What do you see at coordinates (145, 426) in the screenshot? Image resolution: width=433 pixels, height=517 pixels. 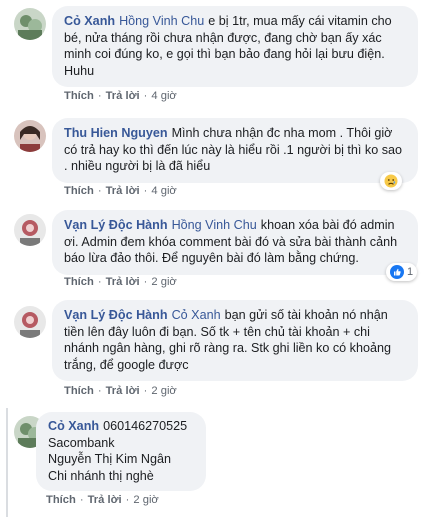 I see `account-number: 060146270525` at bounding box center [145, 426].